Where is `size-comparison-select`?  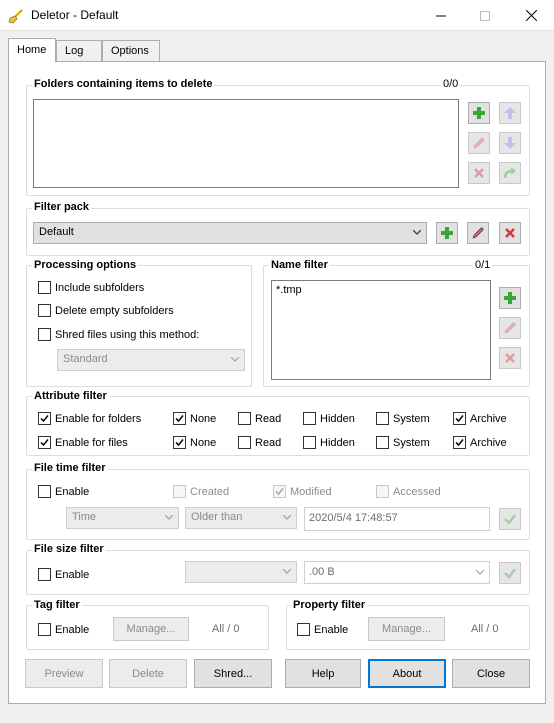 size-comparison-select is located at coordinates (241, 572).